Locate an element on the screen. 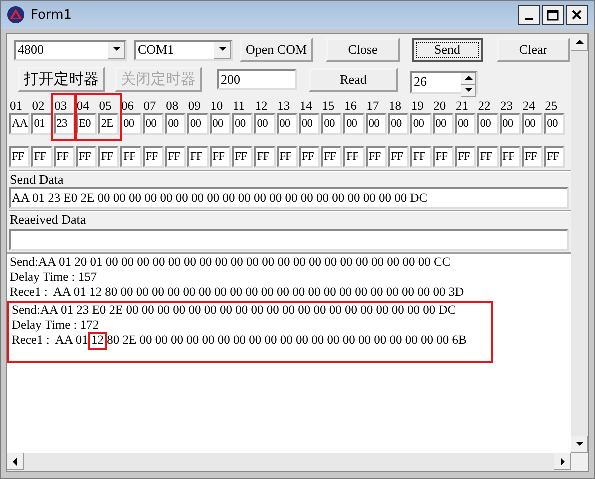  command-button: Open COM is located at coordinates (276, 50).